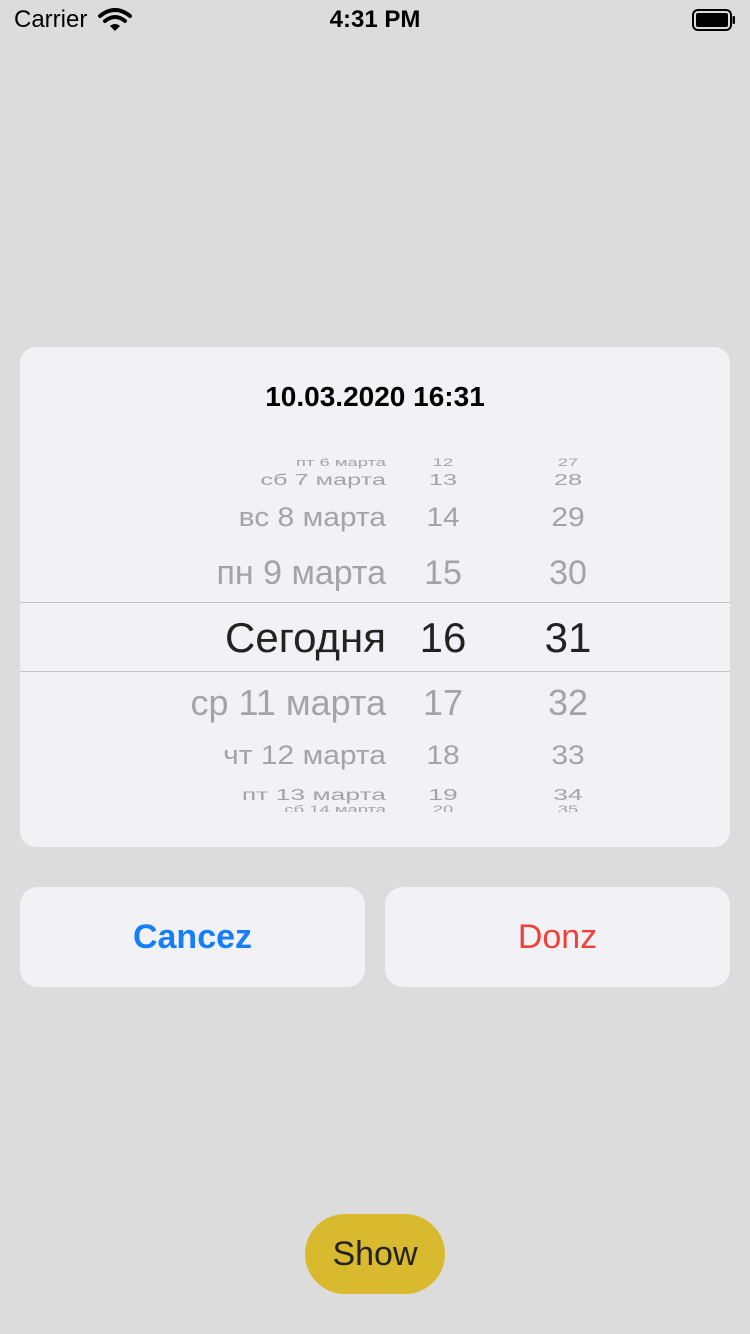 Image resolution: width=750 pixels, height=1334 pixels. What do you see at coordinates (203, 638) in the screenshot?
I see `selected-date-option: Сегодня` at bounding box center [203, 638].